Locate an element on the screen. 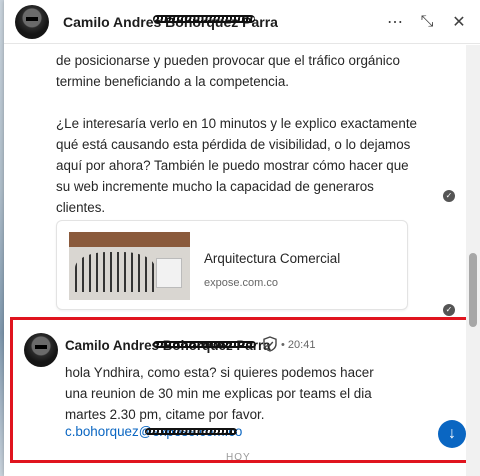  scroll-down-icon: ↓ is located at coordinates (452, 434).